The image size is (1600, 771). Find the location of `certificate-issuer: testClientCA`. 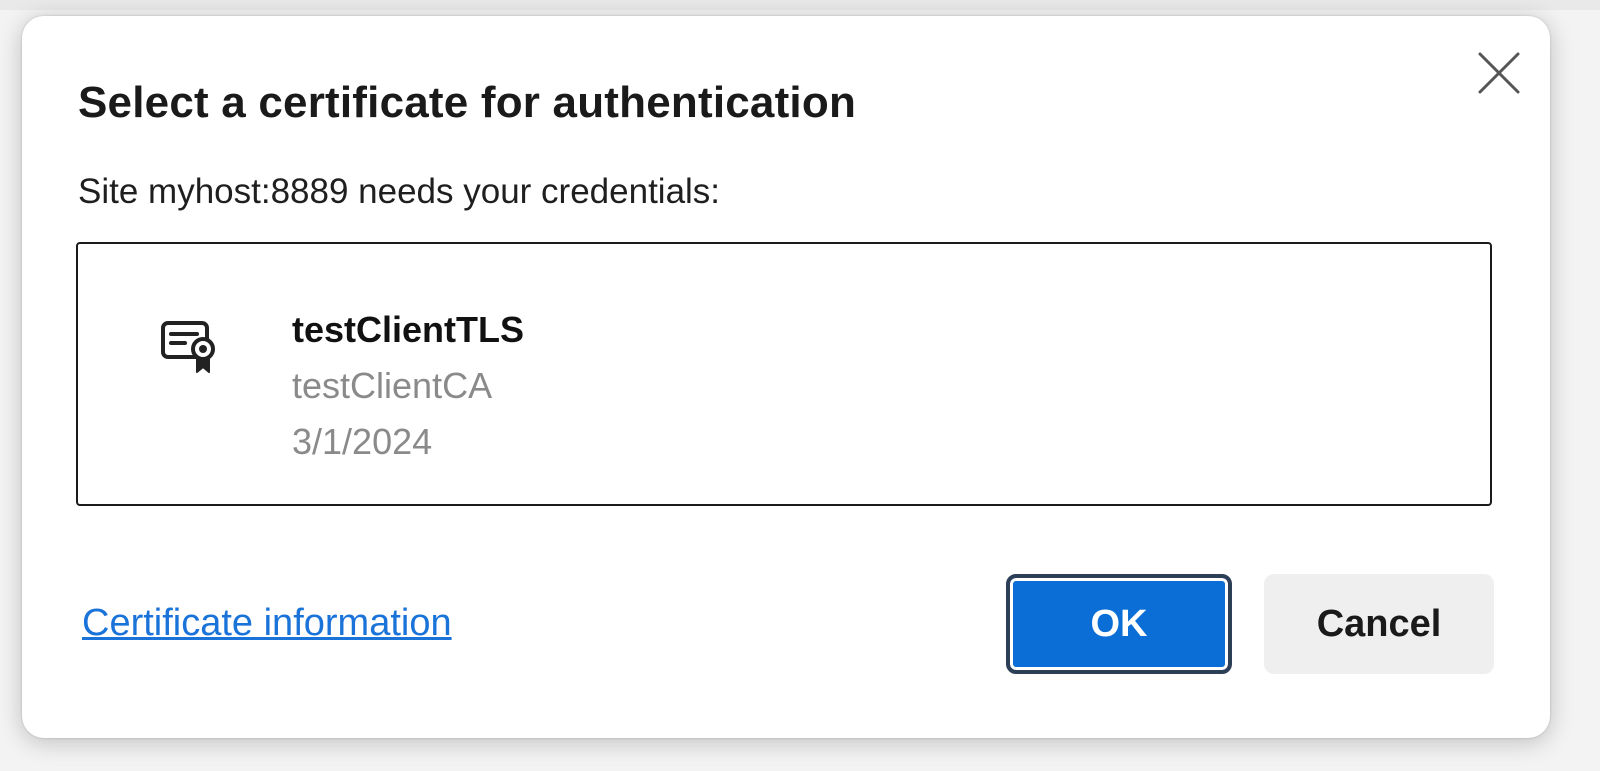

certificate-issuer: testClientCA is located at coordinates (392, 385).